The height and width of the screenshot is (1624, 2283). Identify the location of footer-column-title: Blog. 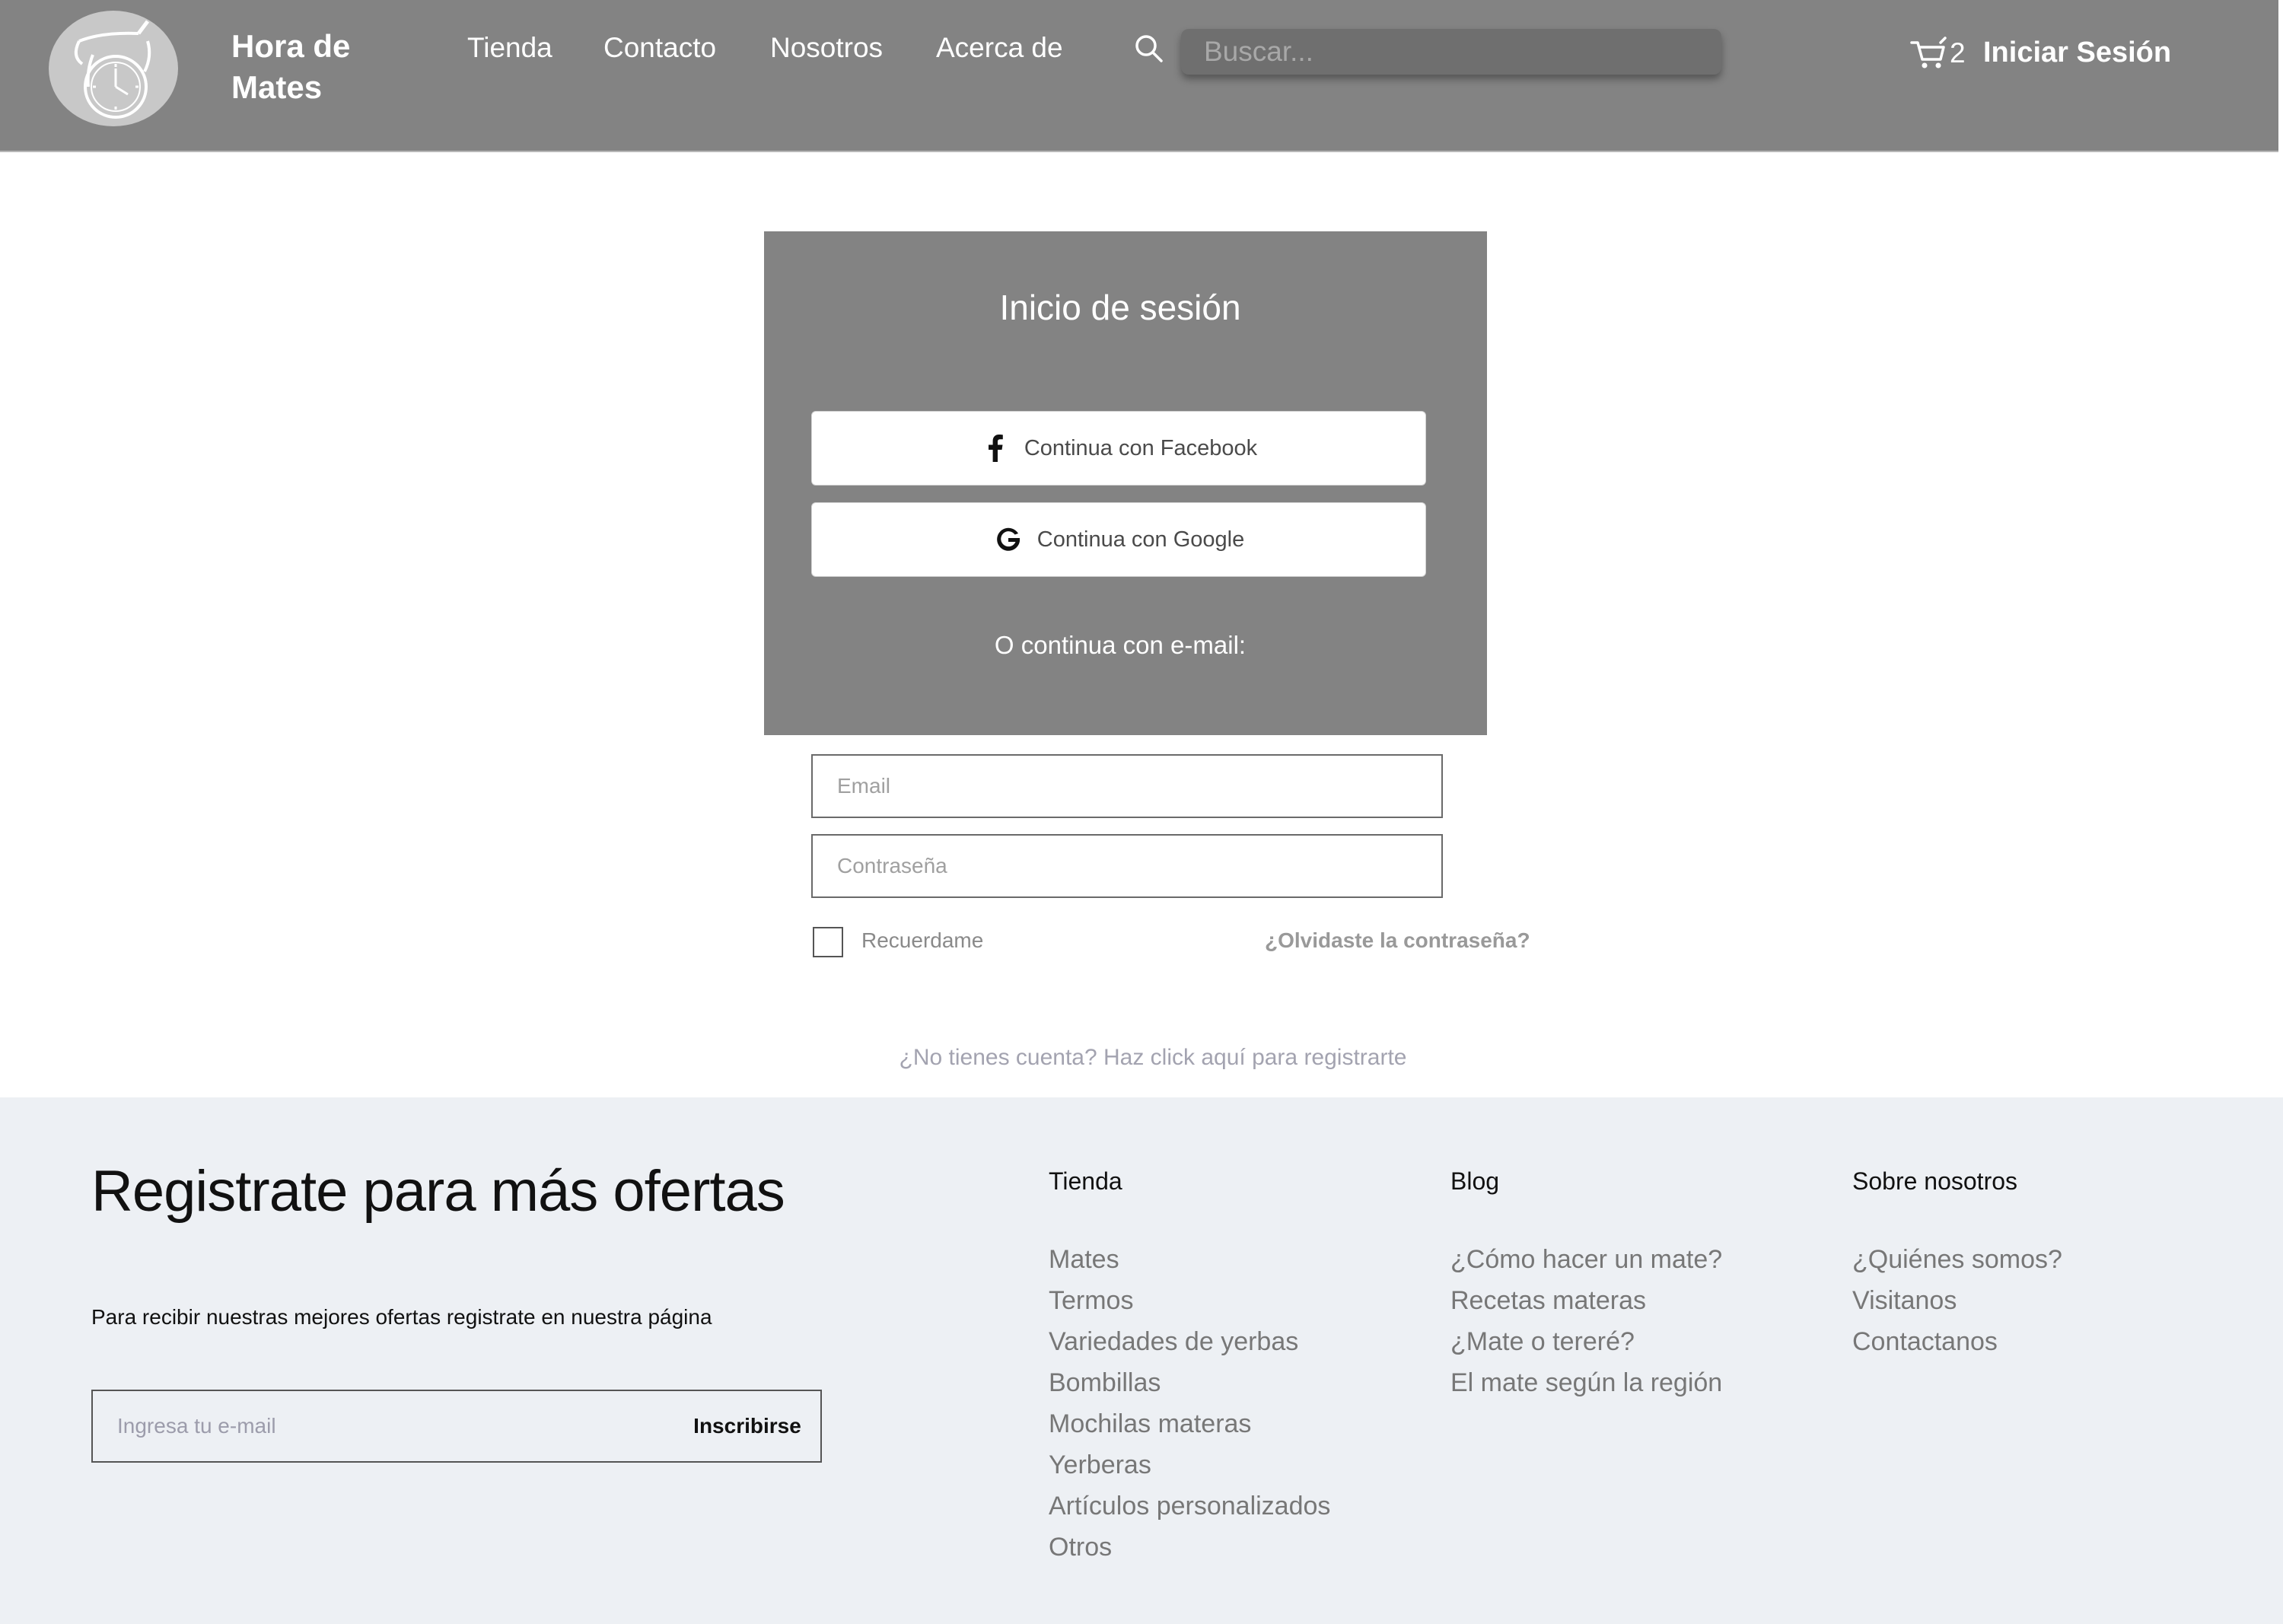
(1475, 1181).